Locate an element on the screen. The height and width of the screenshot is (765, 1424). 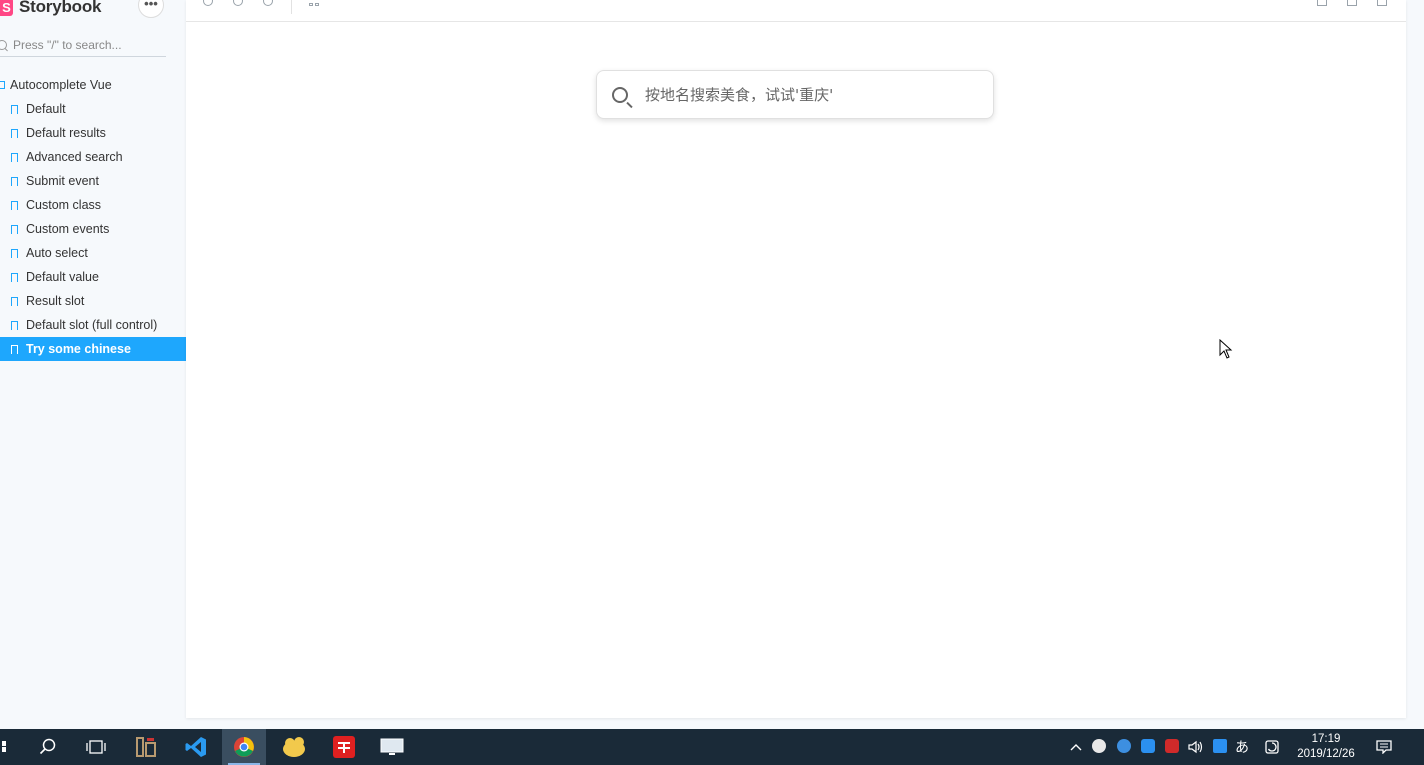
story-item-label: Default results is located at coordinates (66, 133).